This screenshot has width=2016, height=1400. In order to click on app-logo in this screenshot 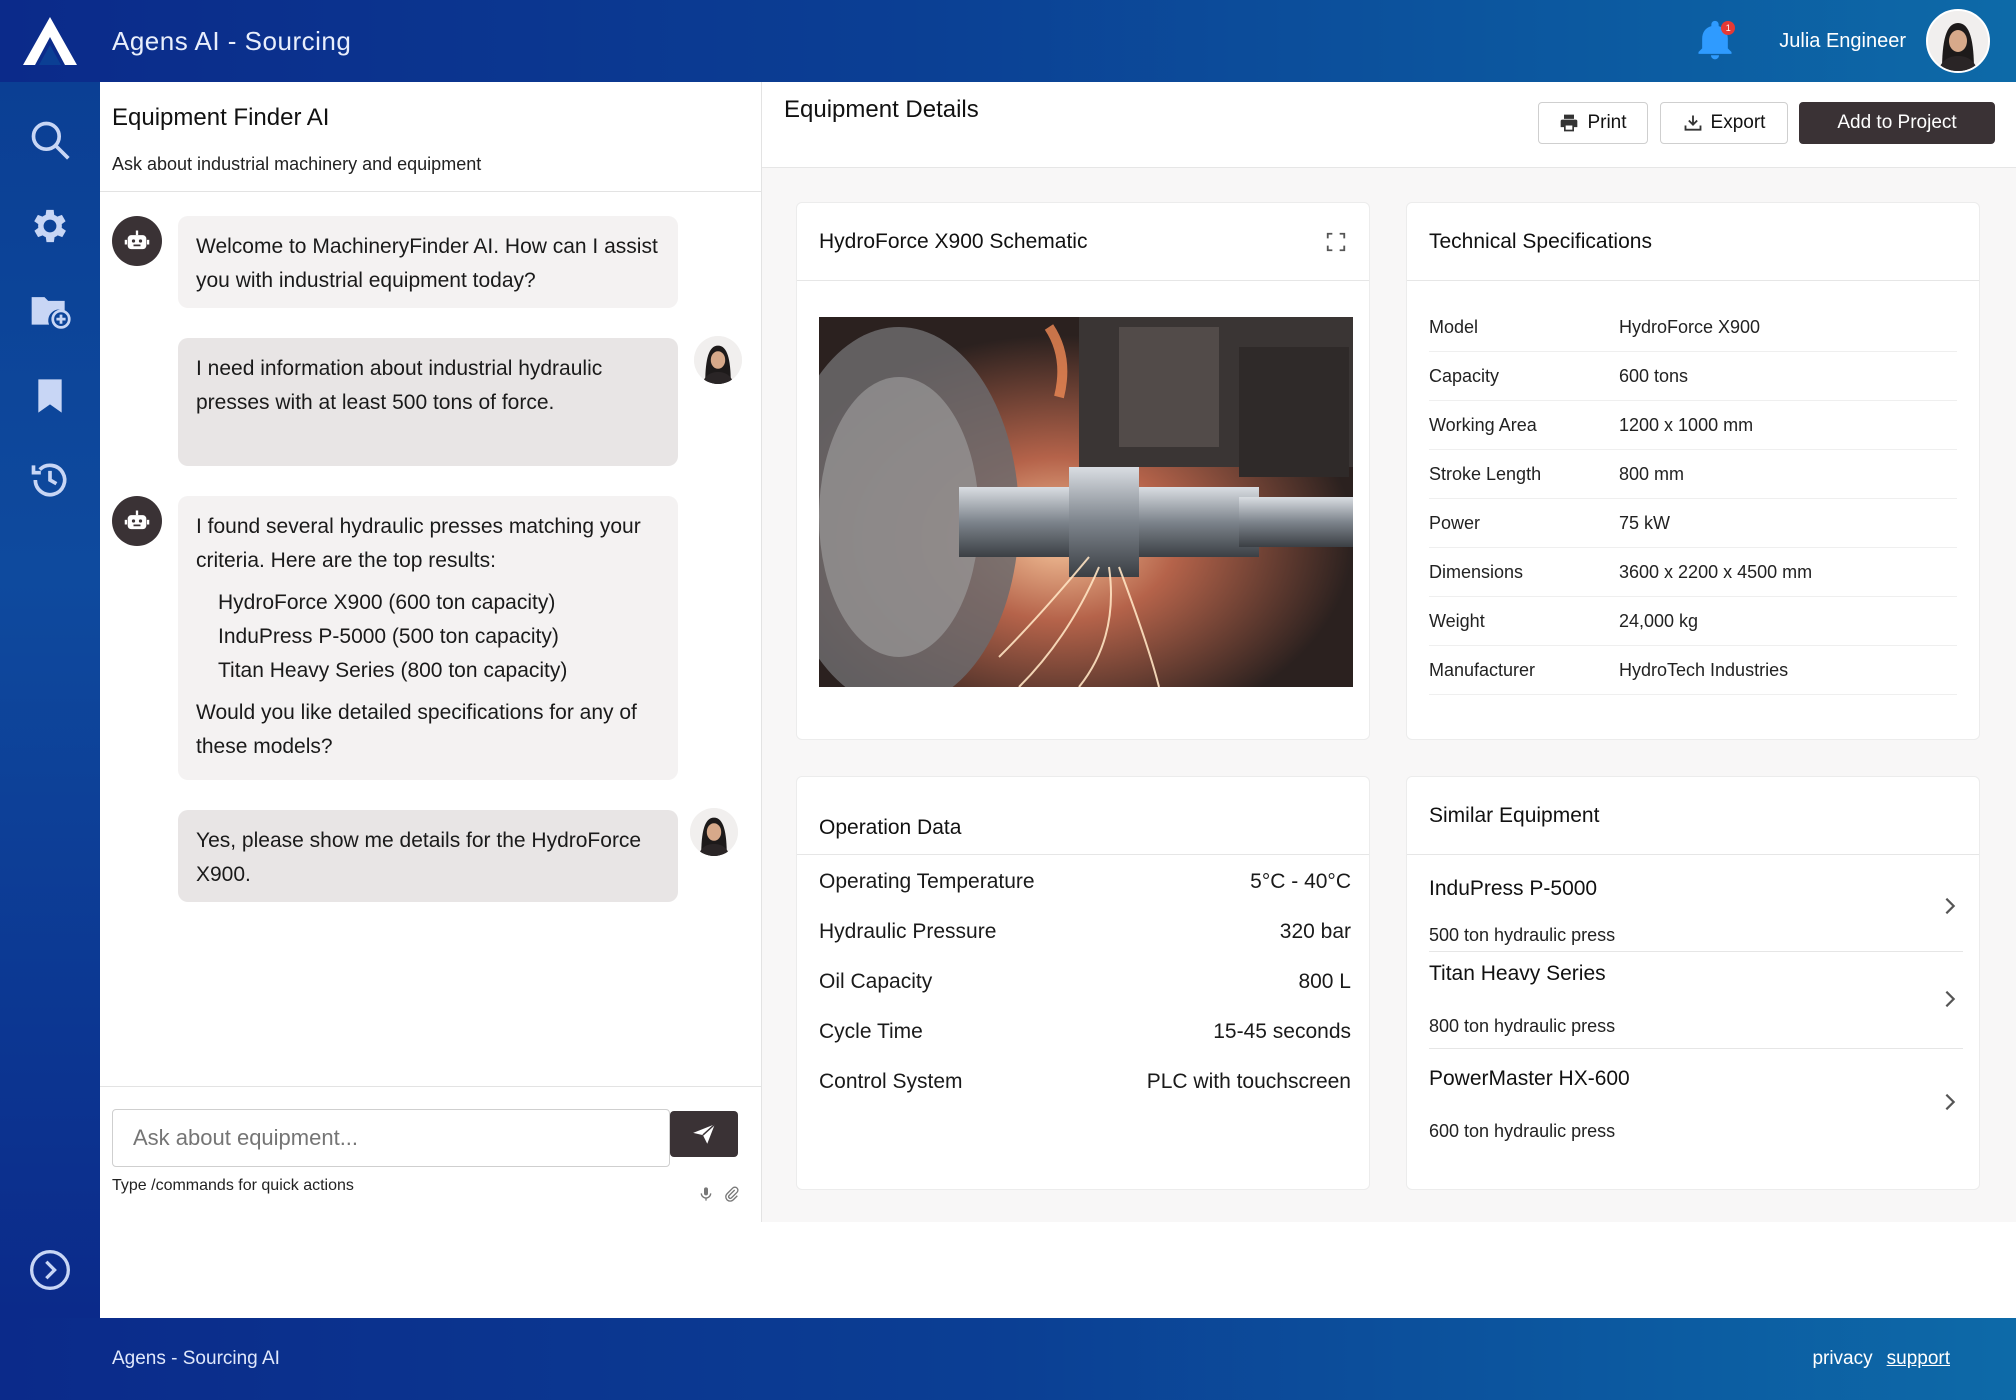, I will do `click(50, 41)`.